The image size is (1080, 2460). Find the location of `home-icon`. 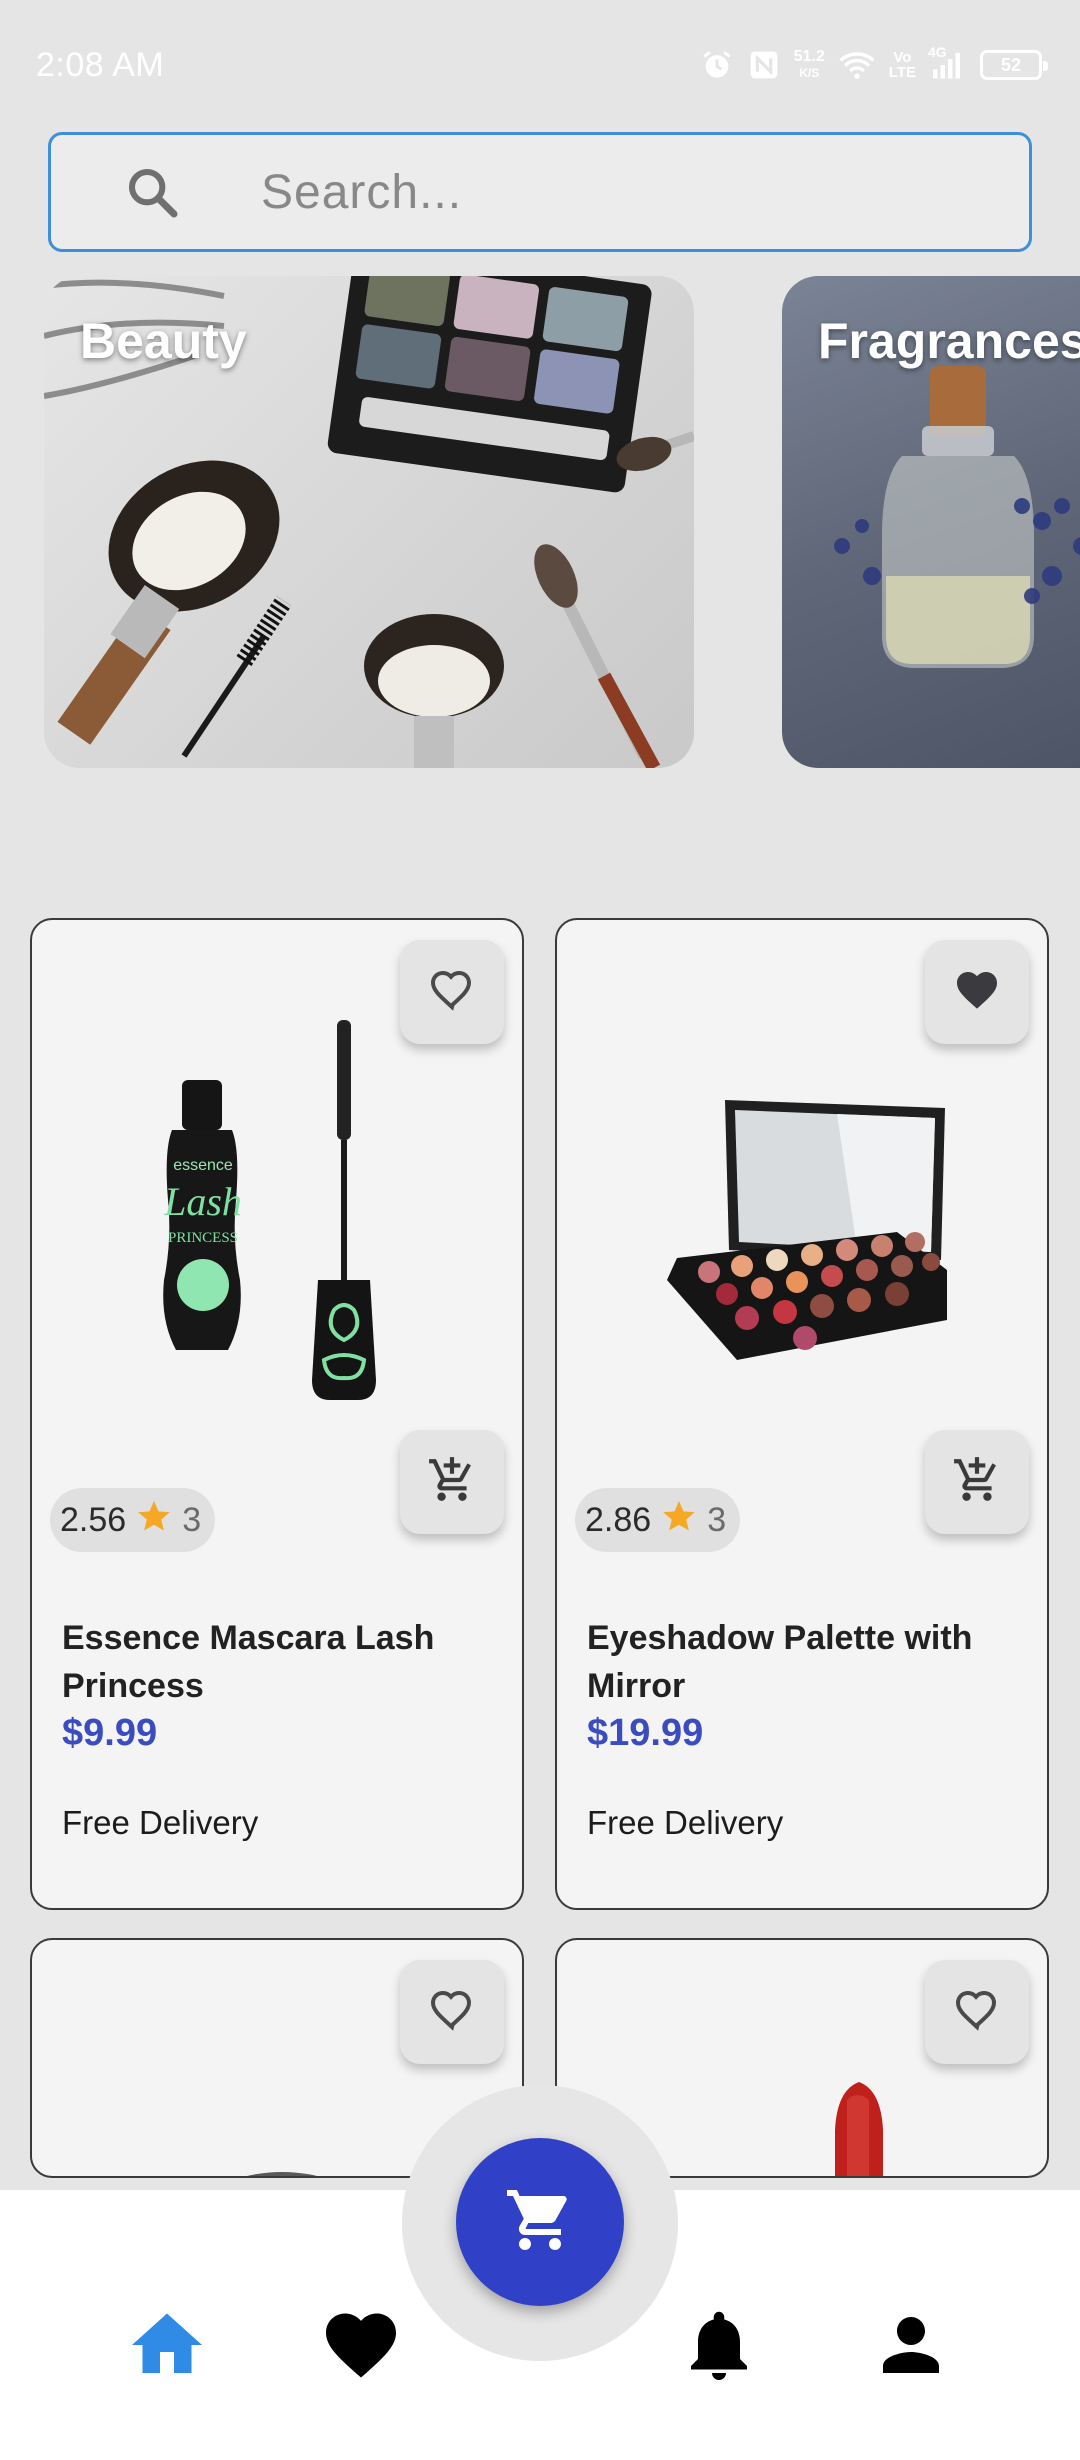

home-icon is located at coordinates (167, 2347).